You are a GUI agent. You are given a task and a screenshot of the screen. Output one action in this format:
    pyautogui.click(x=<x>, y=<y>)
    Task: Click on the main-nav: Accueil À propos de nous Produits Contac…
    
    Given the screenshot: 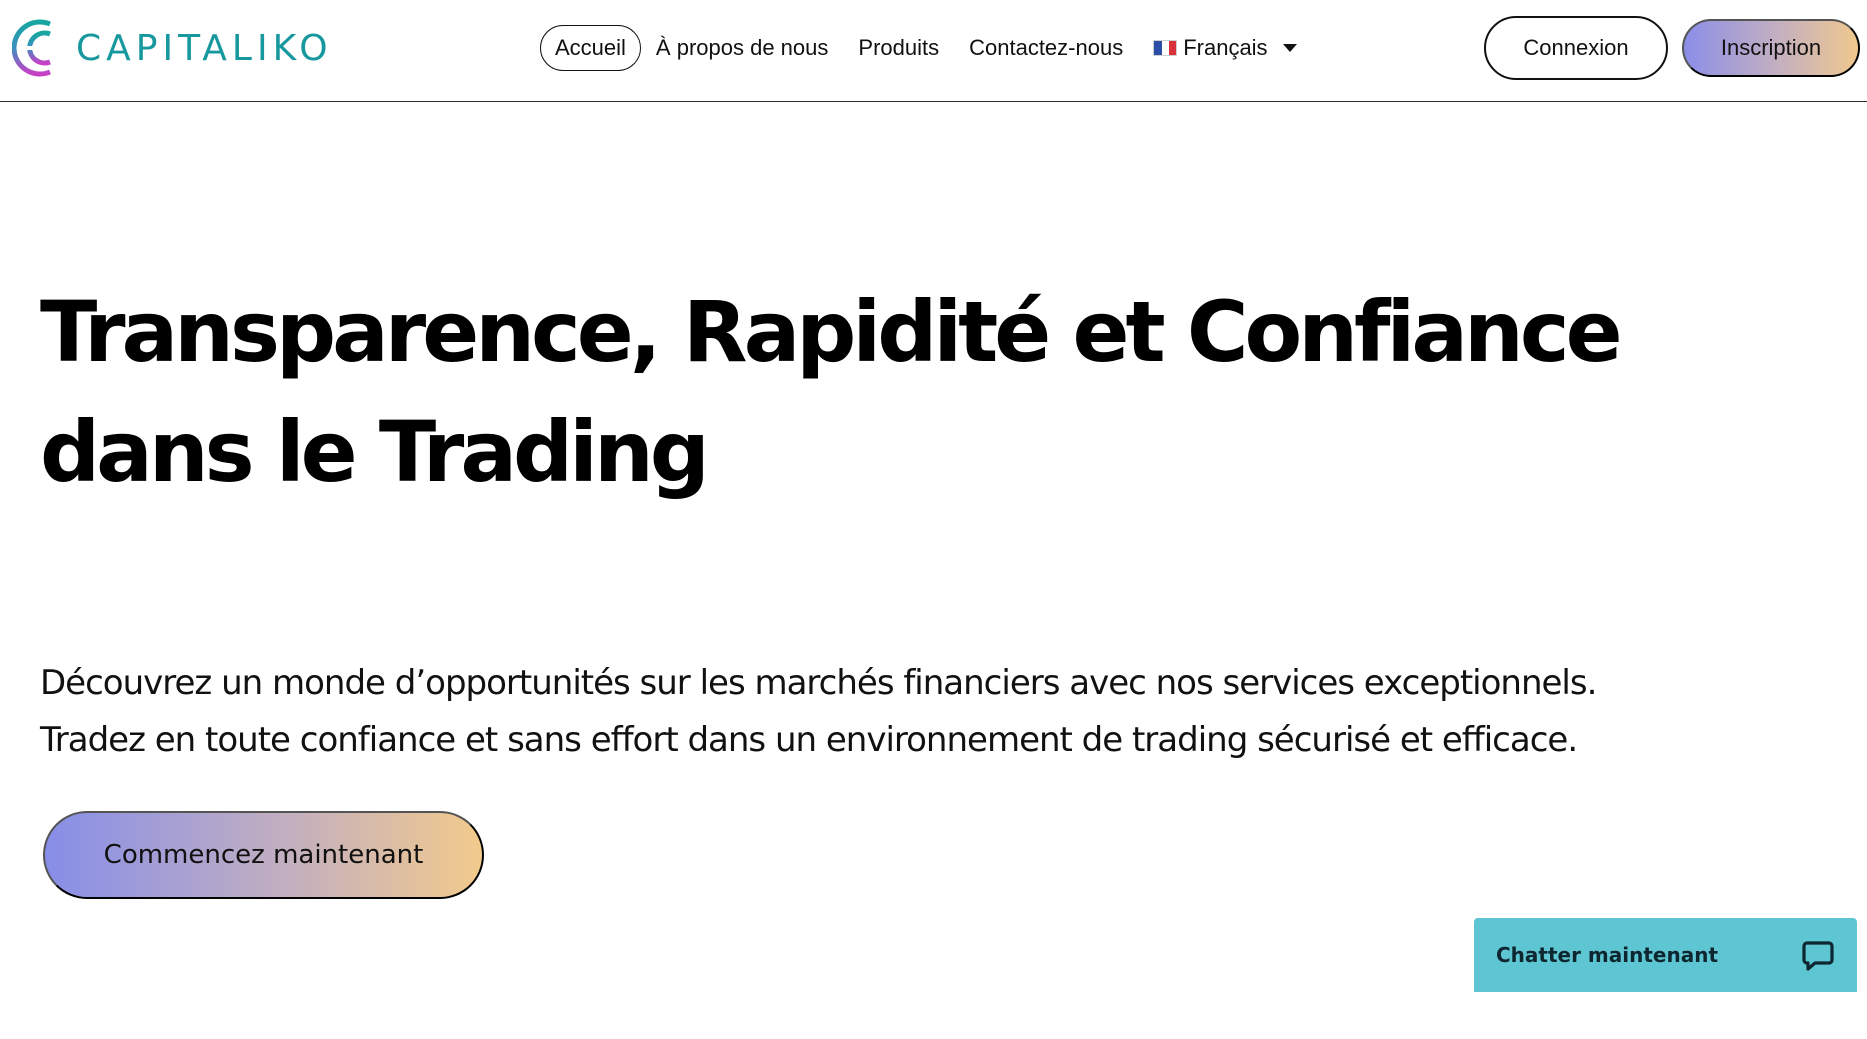 What is the action you would take?
    pyautogui.click(x=918, y=48)
    